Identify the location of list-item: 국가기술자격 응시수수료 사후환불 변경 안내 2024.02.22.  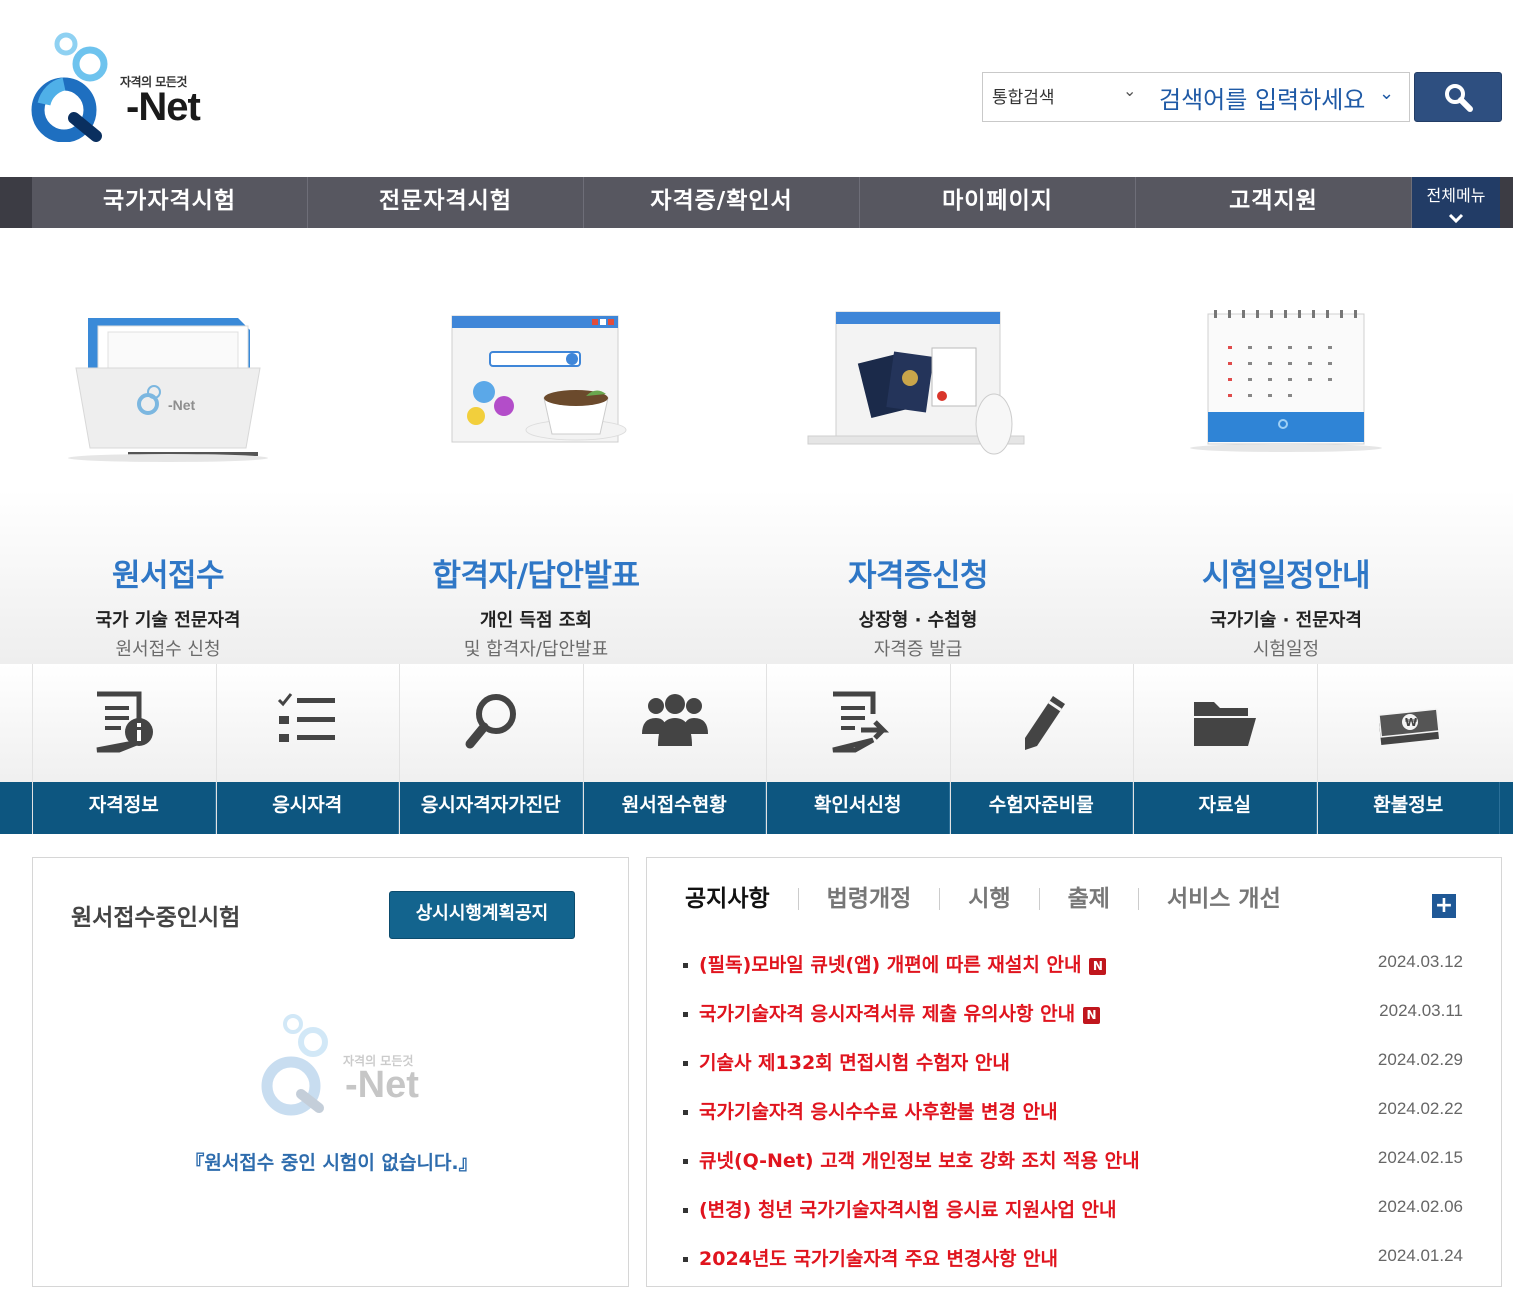
(1073, 1121).